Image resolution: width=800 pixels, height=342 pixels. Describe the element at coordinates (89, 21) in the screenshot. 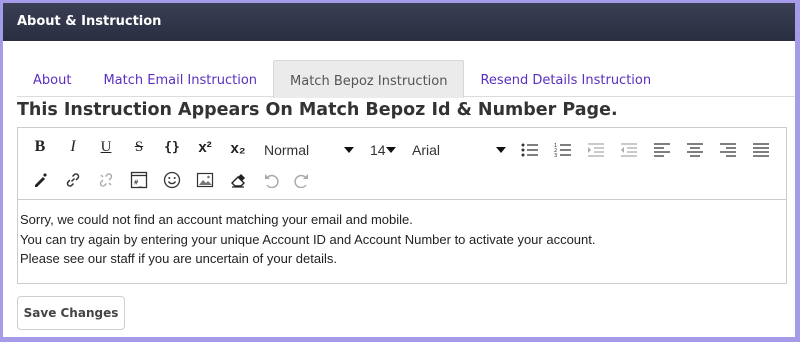

I see `panel-title: About & Instruction` at that location.